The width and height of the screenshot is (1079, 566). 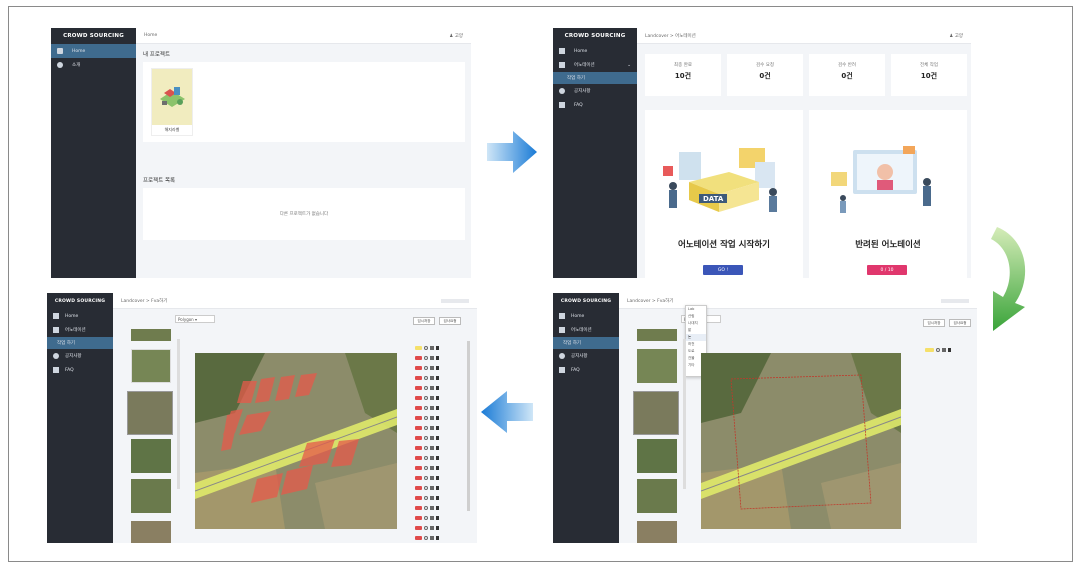 I want to click on dropdown-option-selected: 논, so click(x=696, y=337).